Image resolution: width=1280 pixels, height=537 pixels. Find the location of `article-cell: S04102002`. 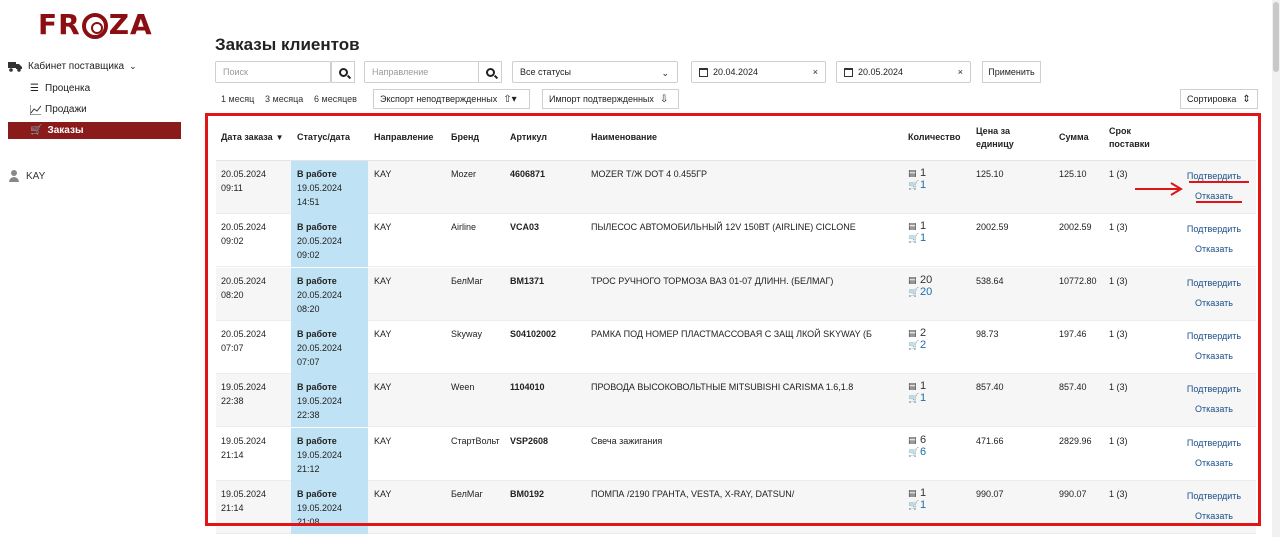

article-cell: S04102002 is located at coordinates (533, 334).